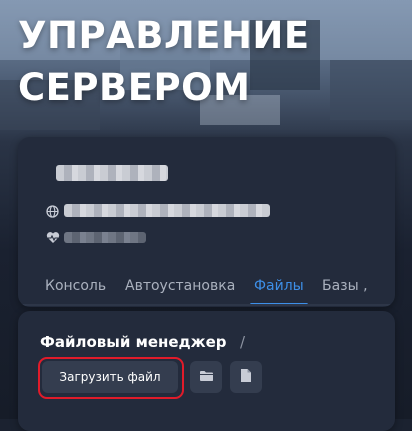  I want to click on server-tabs: Консоль Автоустановка Файлы Базы ,, so click(206, 287).